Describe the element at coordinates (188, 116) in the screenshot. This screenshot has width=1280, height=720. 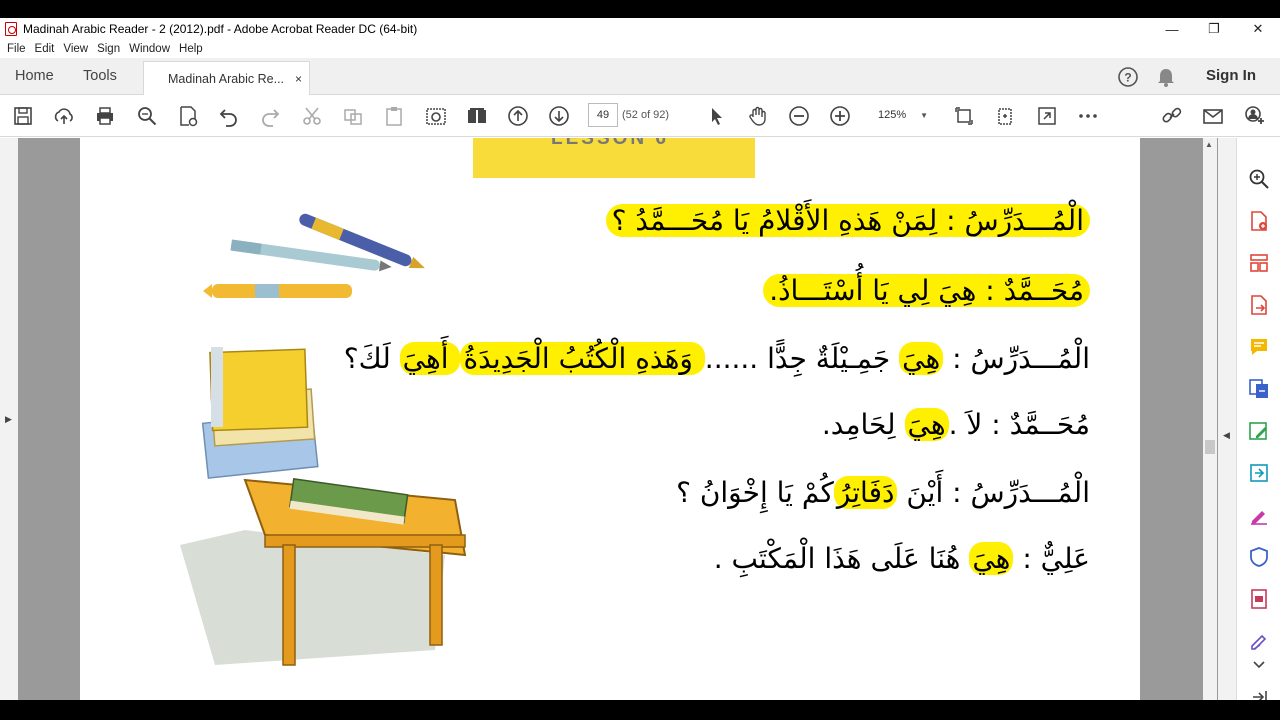
I see `edit-doc-icon` at that location.